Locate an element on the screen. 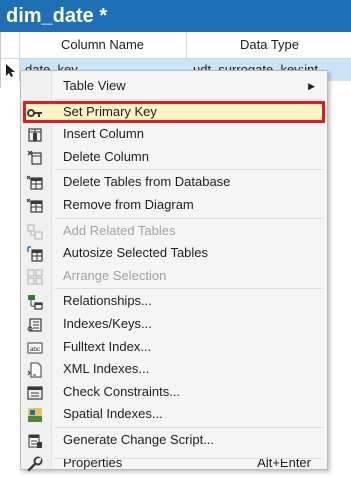 The image size is (351, 478). current-row-arrow-icon is located at coordinates (10, 70).